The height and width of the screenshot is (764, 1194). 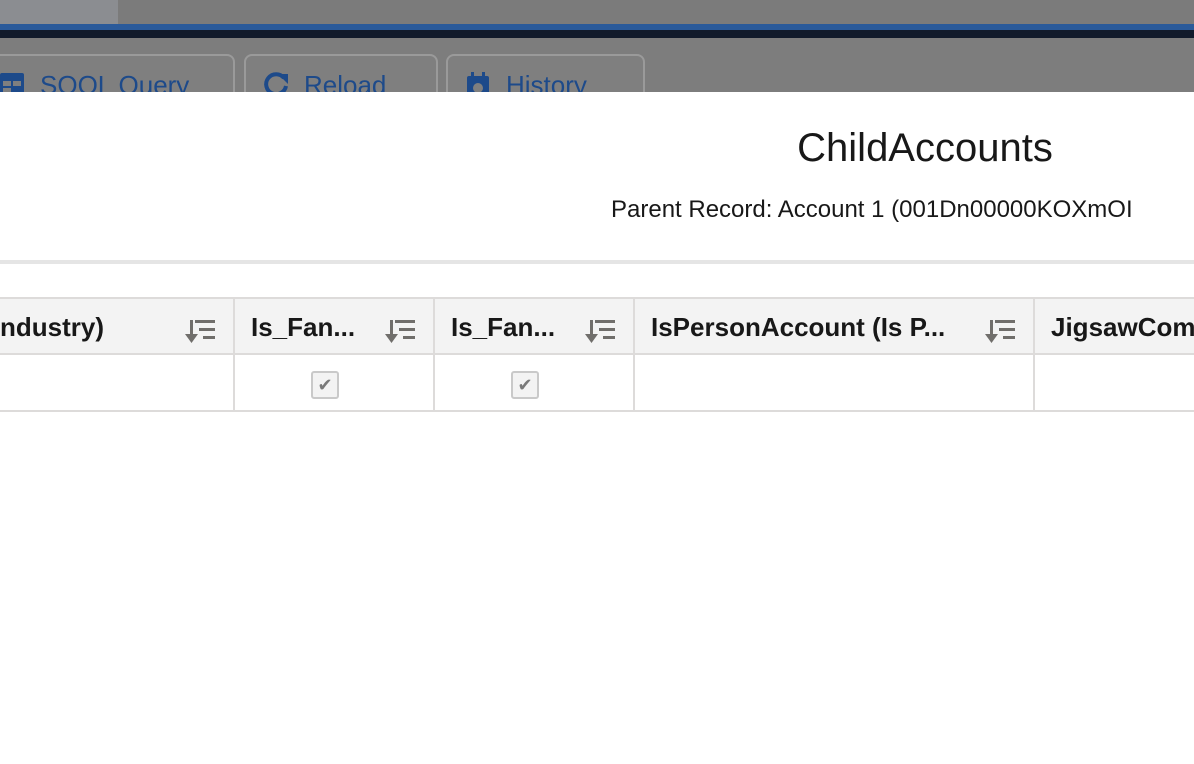 What do you see at coordinates (117, 326) in the screenshot?
I see `column-header-industry: ndustry)` at bounding box center [117, 326].